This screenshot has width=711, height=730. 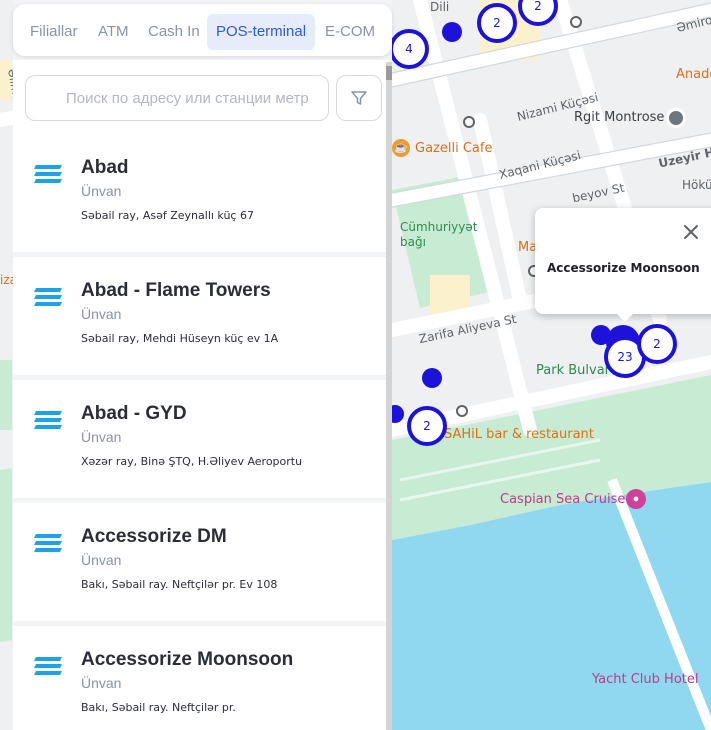 I want to click on tab-cash-in: Cash In, so click(x=174, y=32).